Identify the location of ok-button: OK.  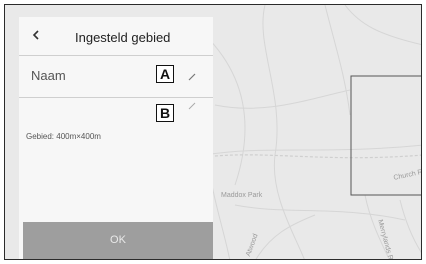
(118, 240).